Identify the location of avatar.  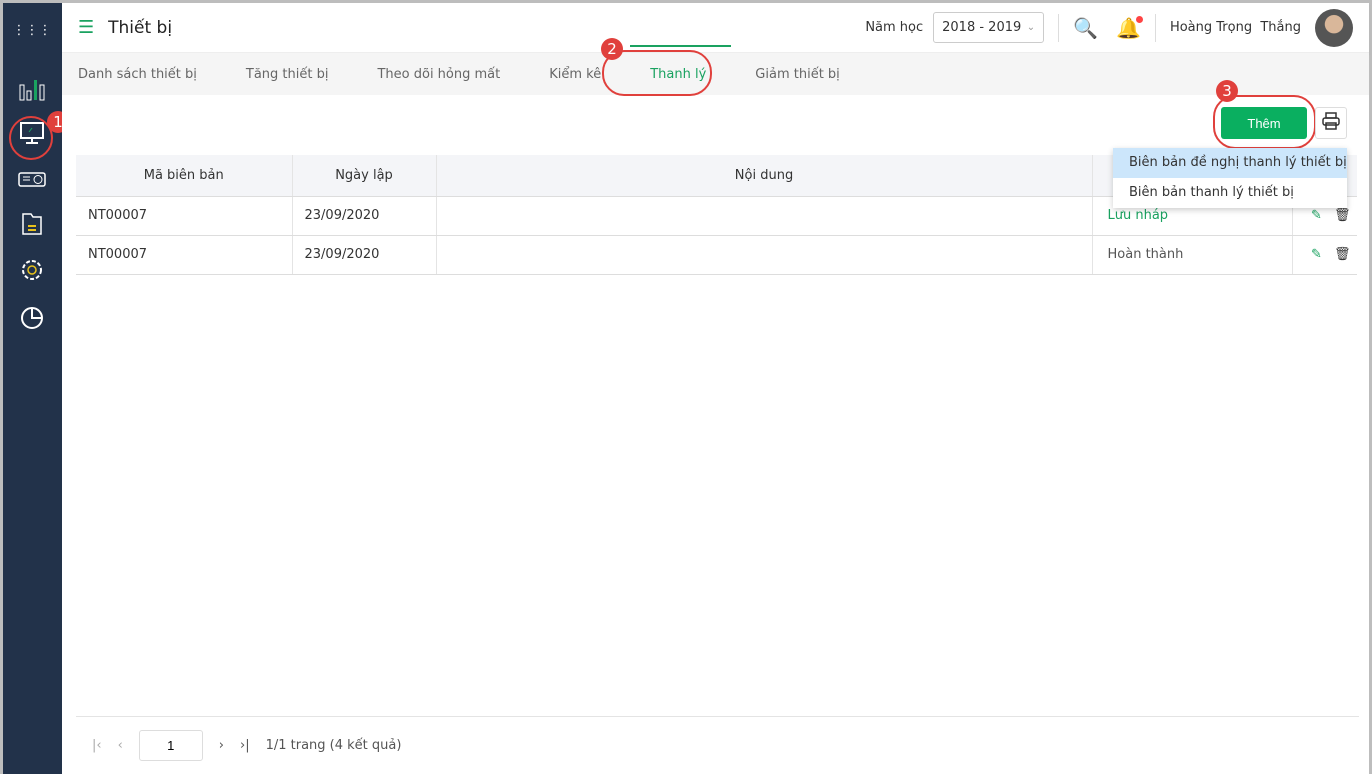
(1334, 27).